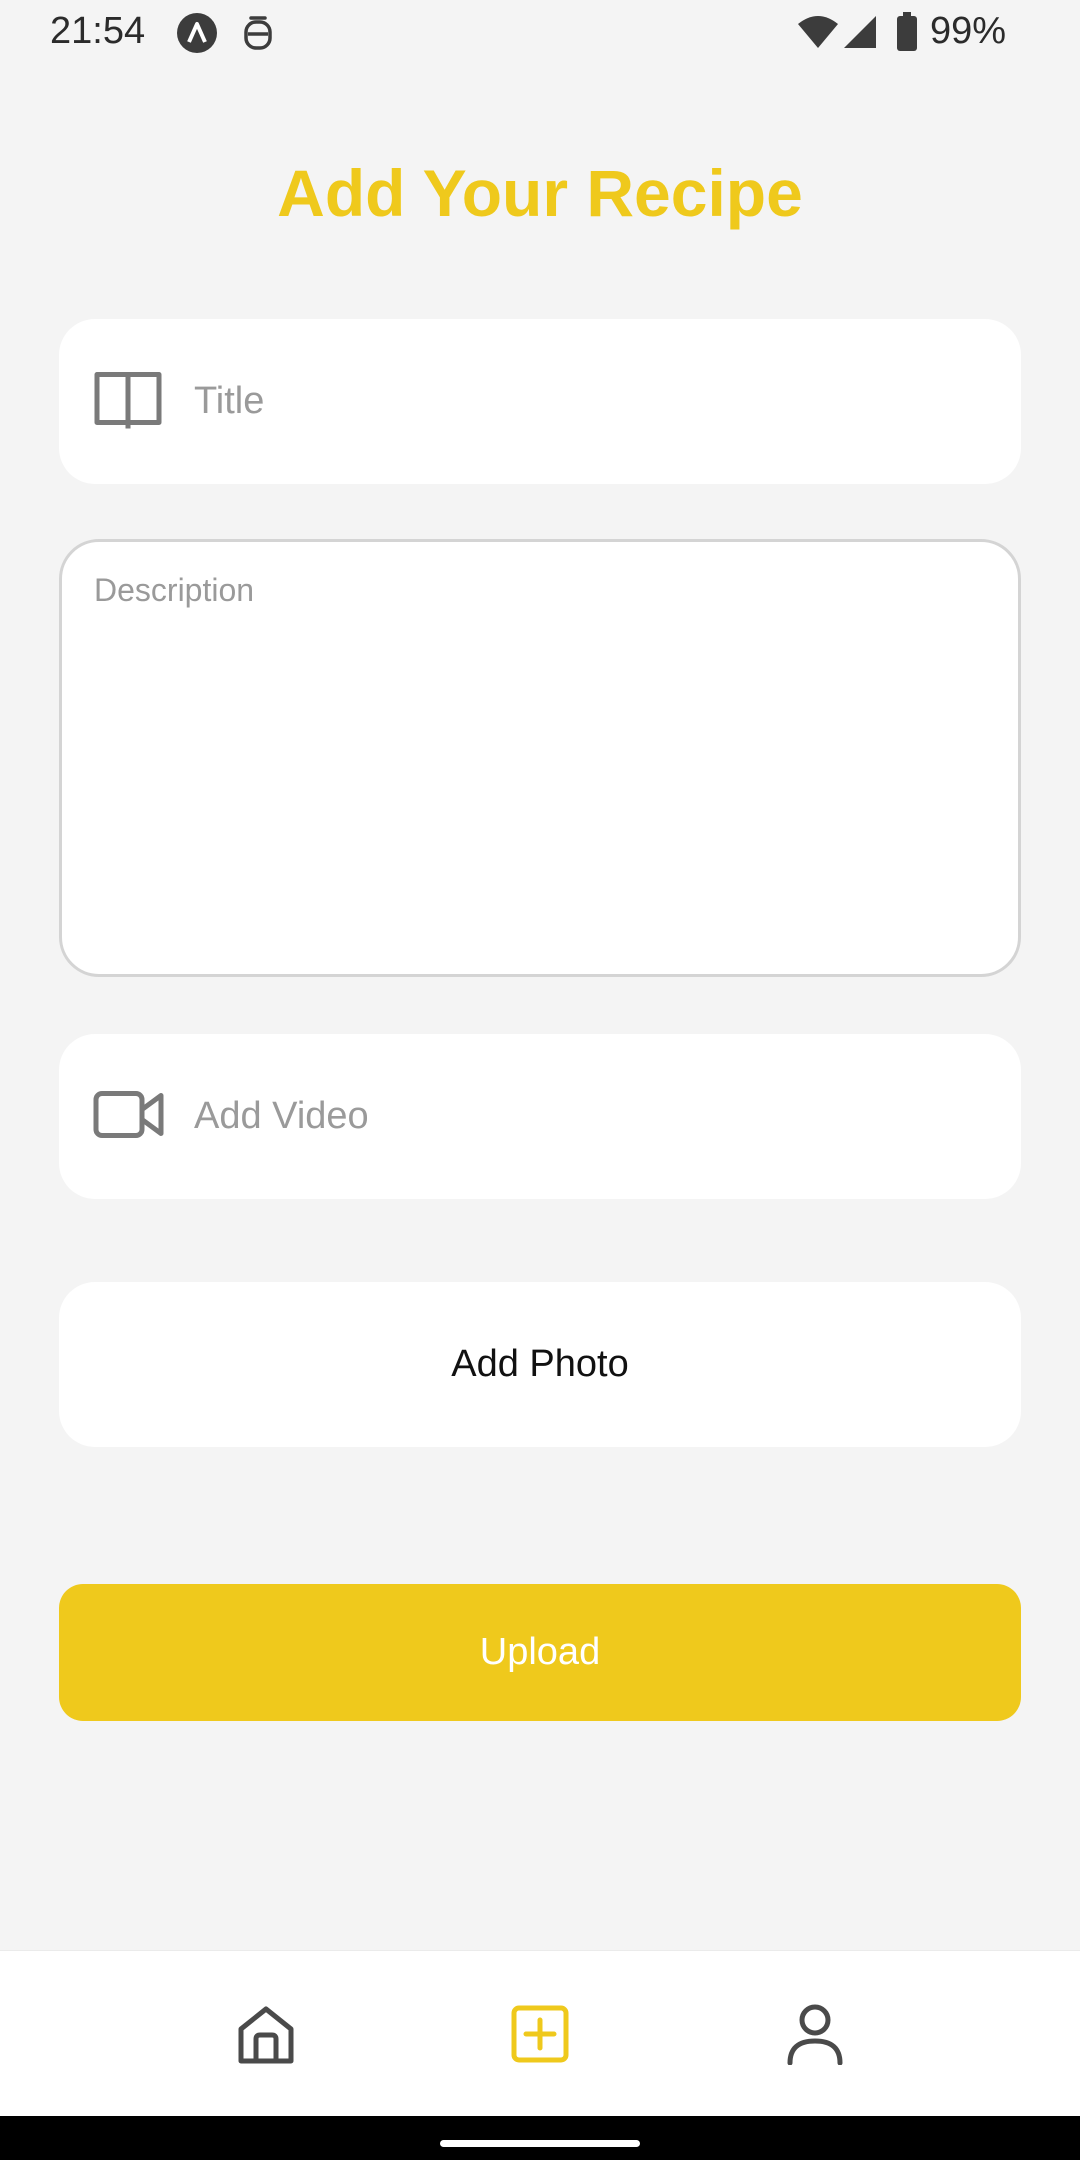  I want to click on nav-profile, so click(815, 2036).